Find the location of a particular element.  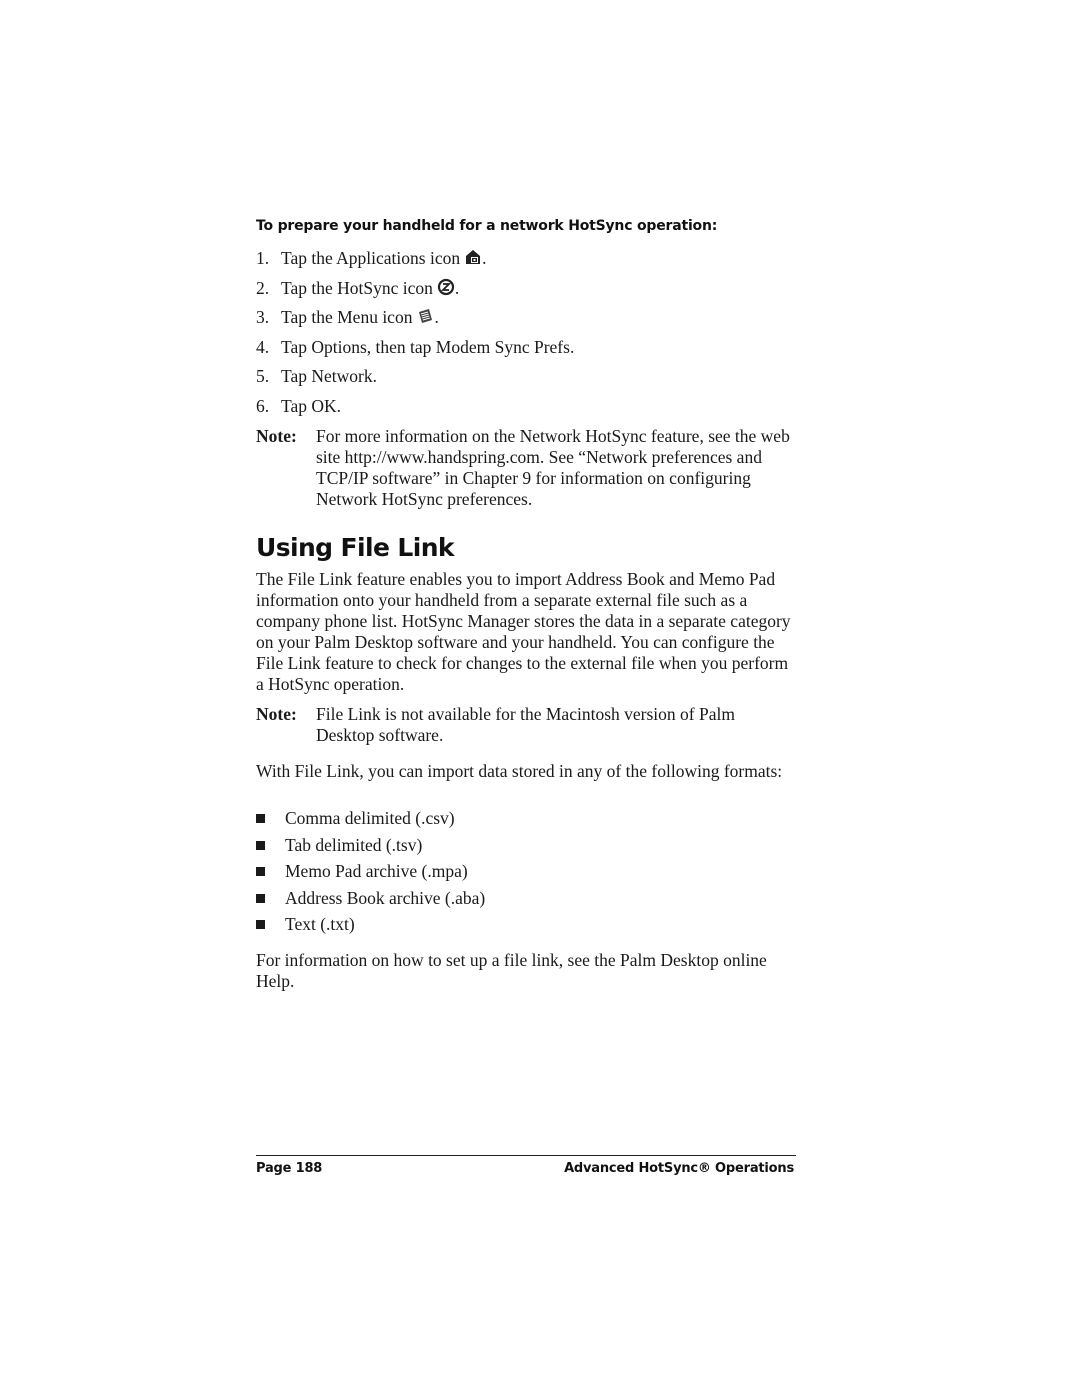

step-number: 3. is located at coordinates (263, 317).